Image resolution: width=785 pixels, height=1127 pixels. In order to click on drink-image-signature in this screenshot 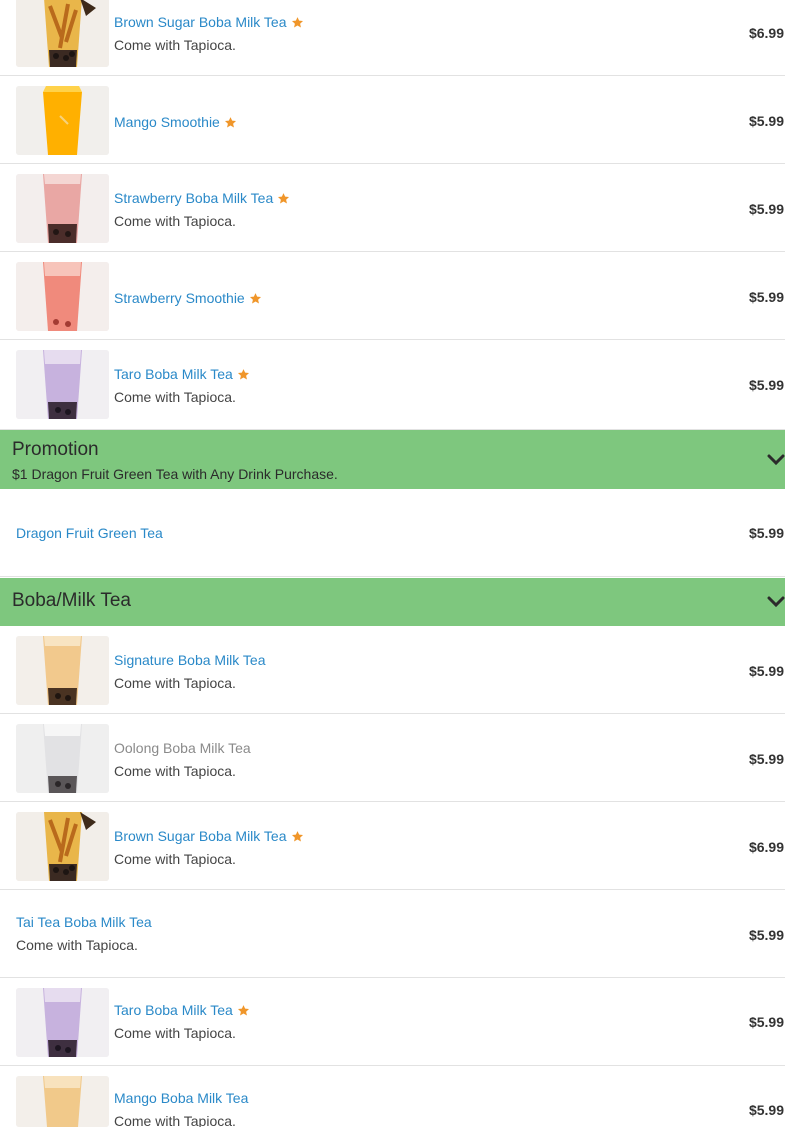, I will do `click(62, 670)`.